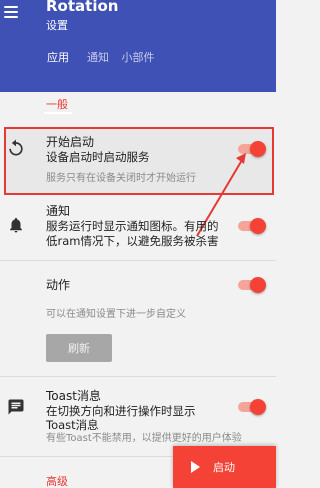 The width and height of the screenshot is (320, 488). I want to click on action-toggle, so click(251, 285).